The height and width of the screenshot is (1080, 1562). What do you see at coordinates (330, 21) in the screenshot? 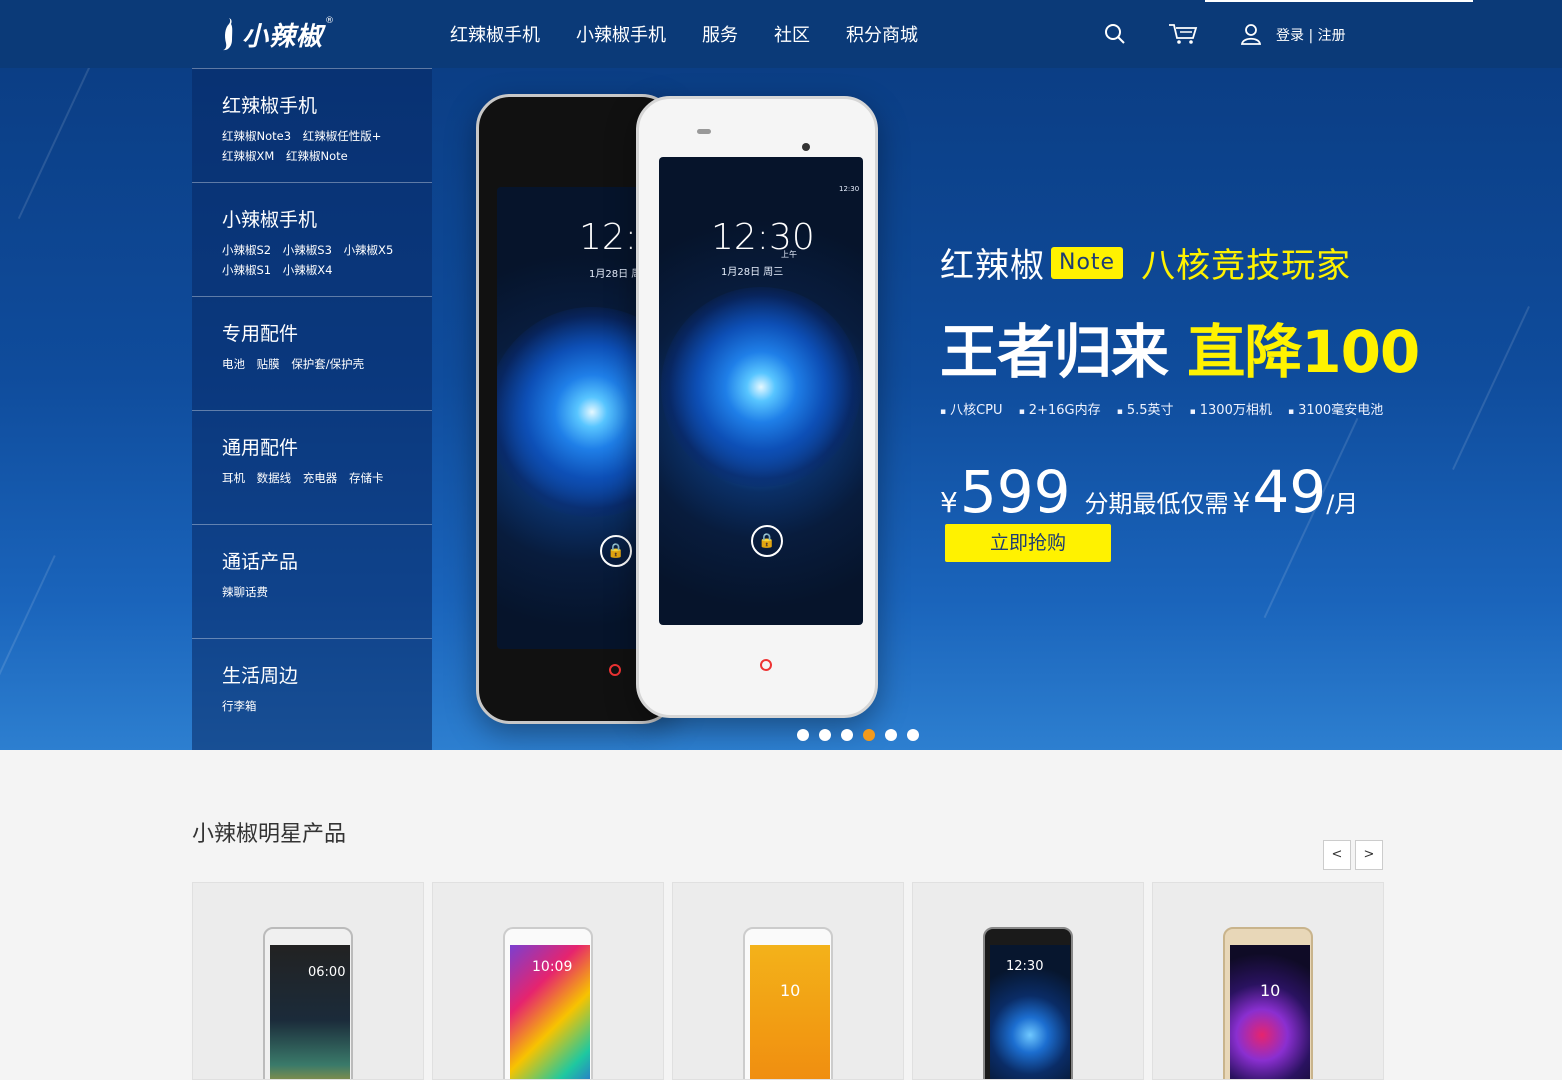
I see `registered-mark: ®` at bounding box center [330, 21].